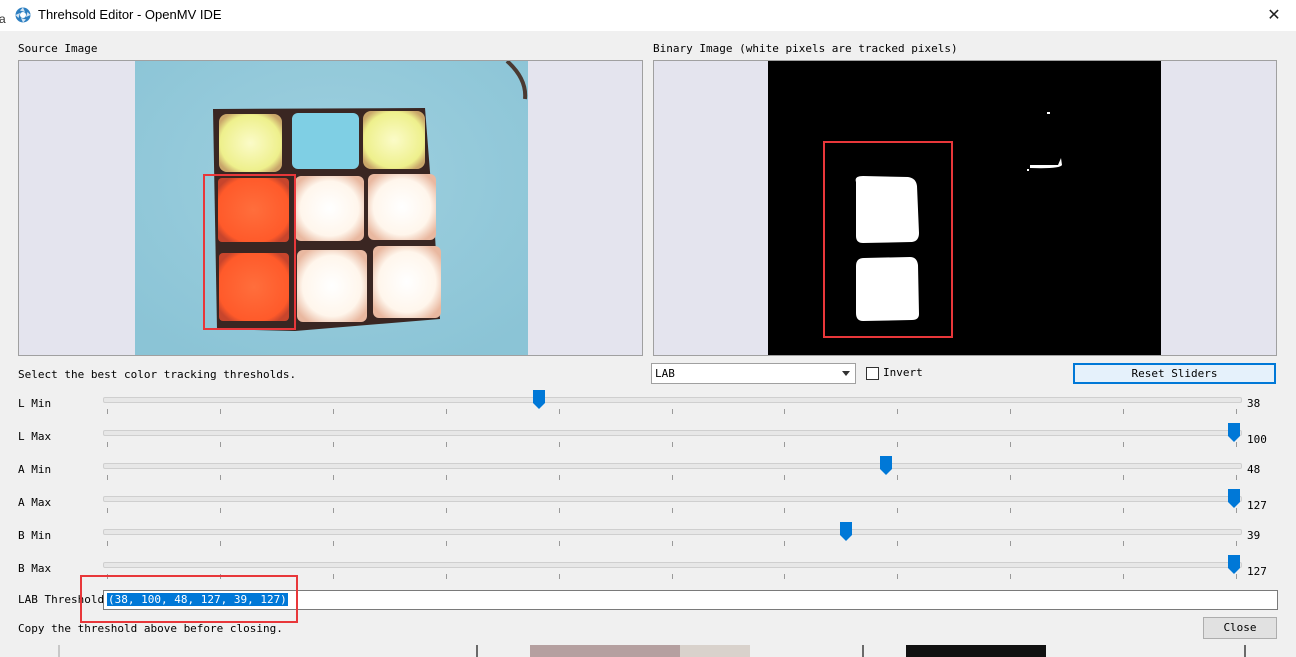 This screenshot has height=657, width=1296. What do you see at coordinates (58, 48) in the screenshot?
I see `source-image-label: Source Image` at bounding box center [58, 48].